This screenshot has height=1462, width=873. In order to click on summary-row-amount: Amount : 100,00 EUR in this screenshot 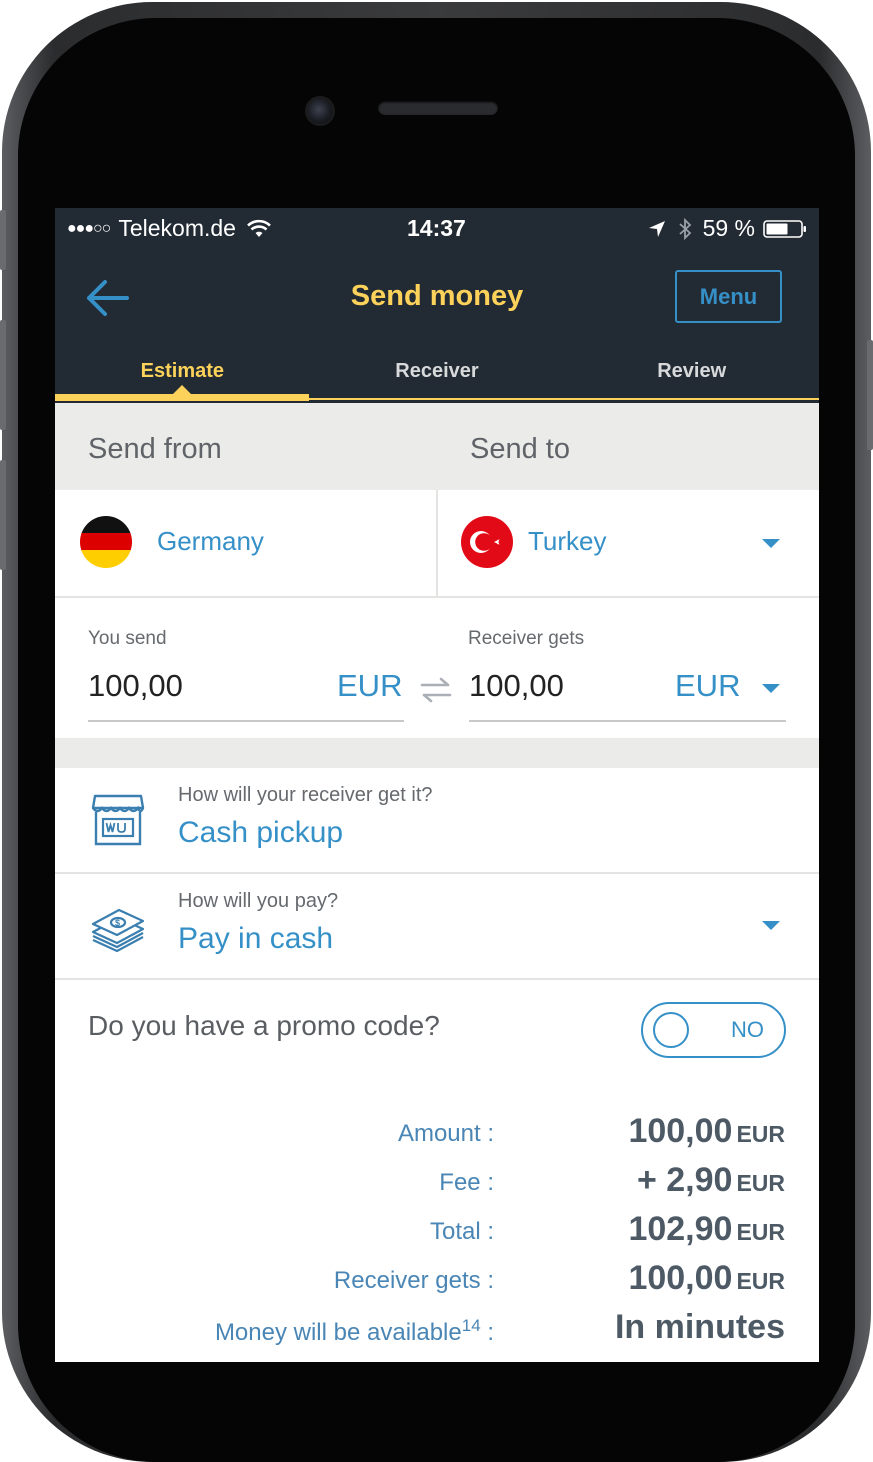, I will do `click(437, 1132)`.